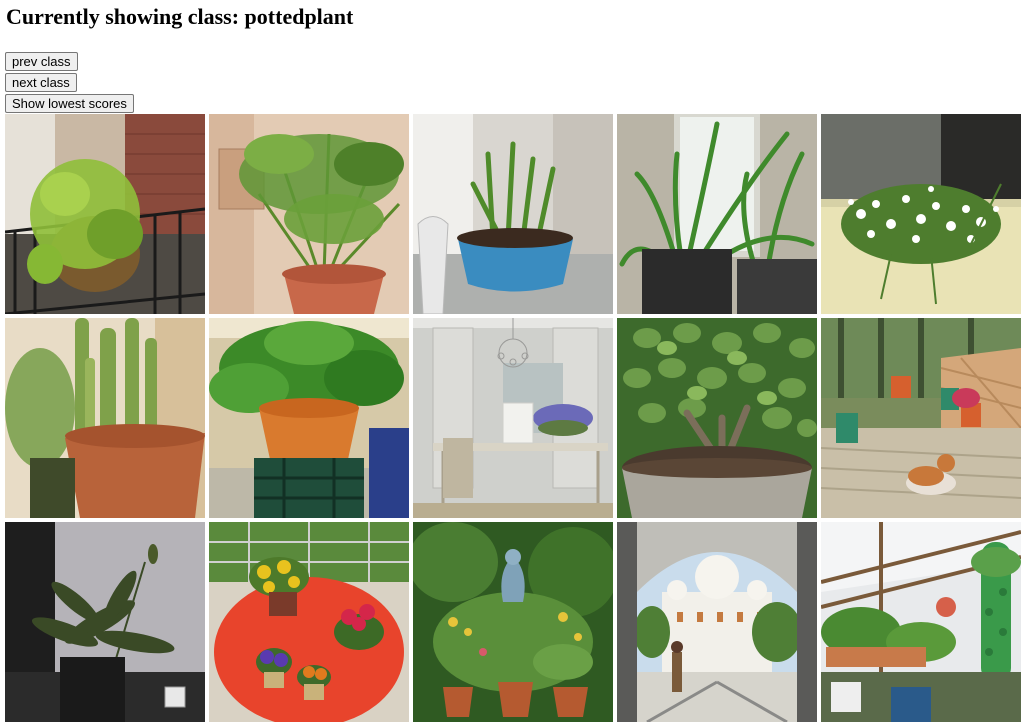 The width and height of the screenshot is (1025, 725). I want to click on snake-plant-image, so click(105, 418).